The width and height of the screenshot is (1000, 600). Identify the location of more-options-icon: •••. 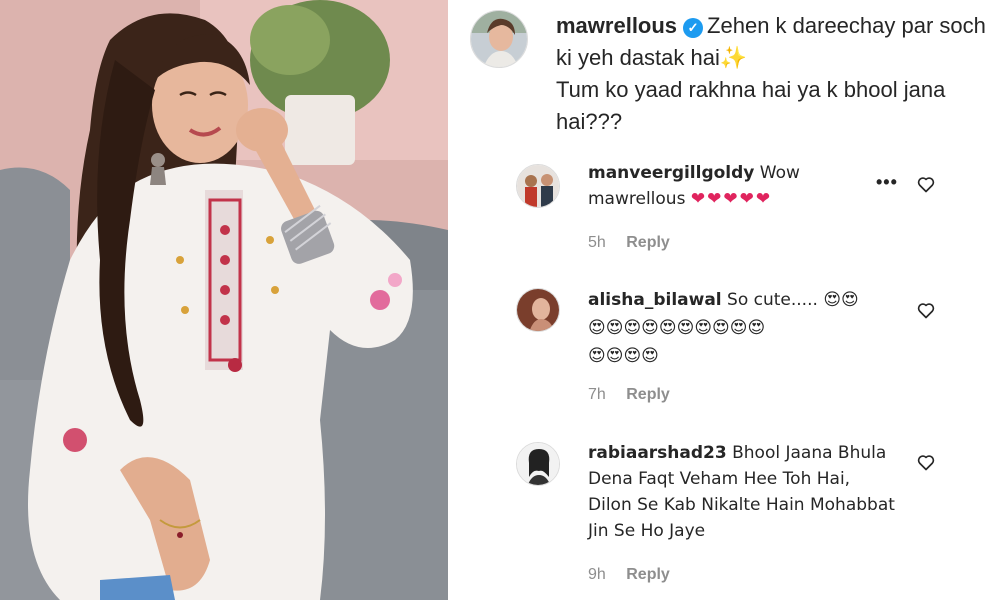
(887, 182).